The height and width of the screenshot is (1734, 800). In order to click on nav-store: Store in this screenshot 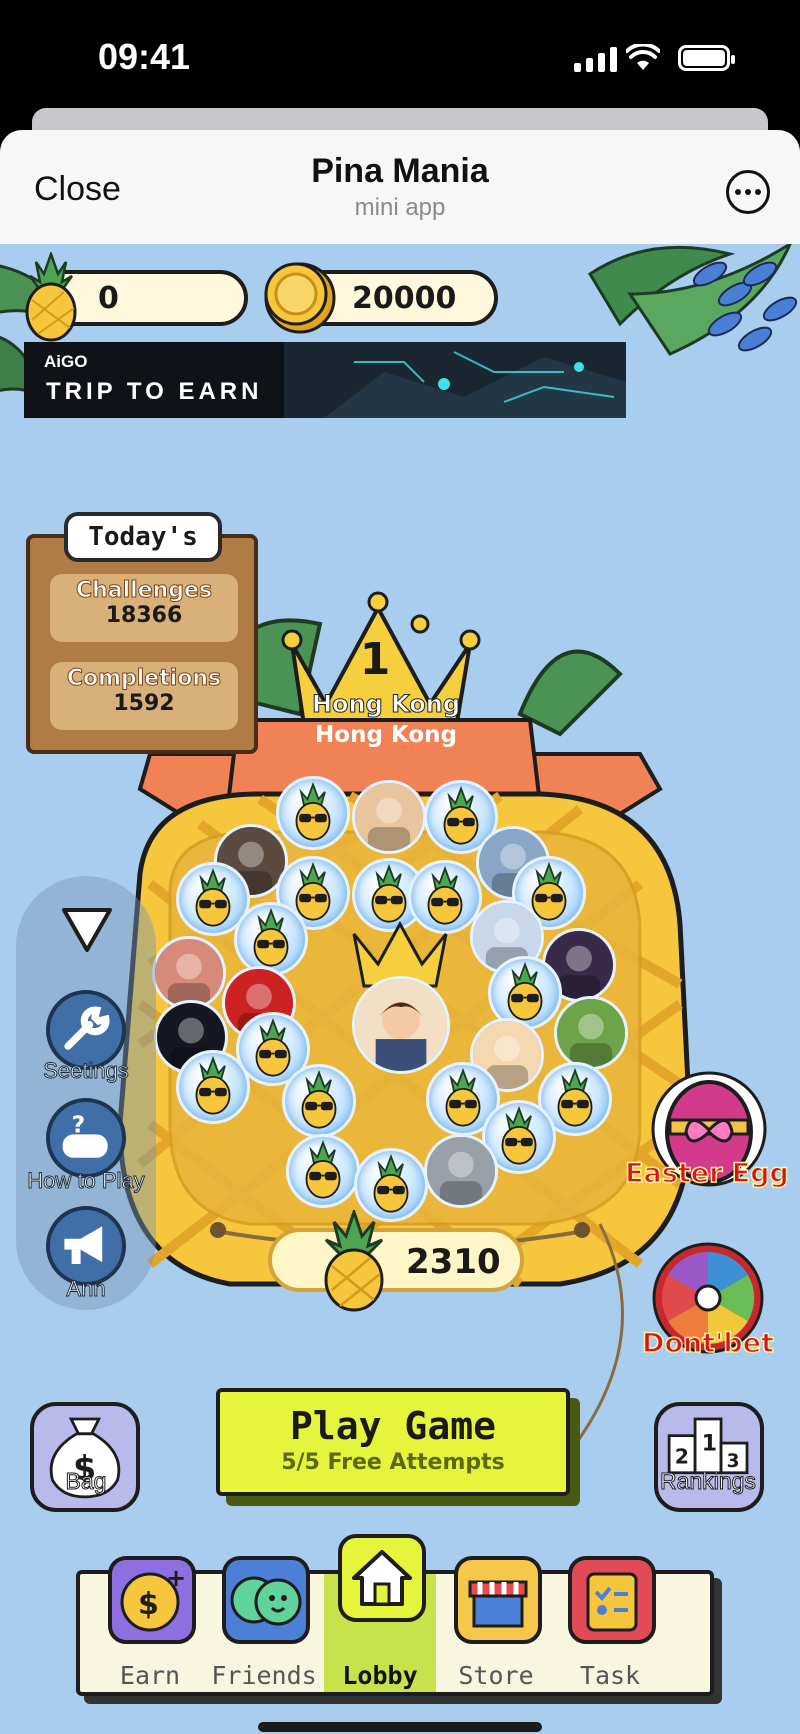, I will do `click(496, 1624)`.